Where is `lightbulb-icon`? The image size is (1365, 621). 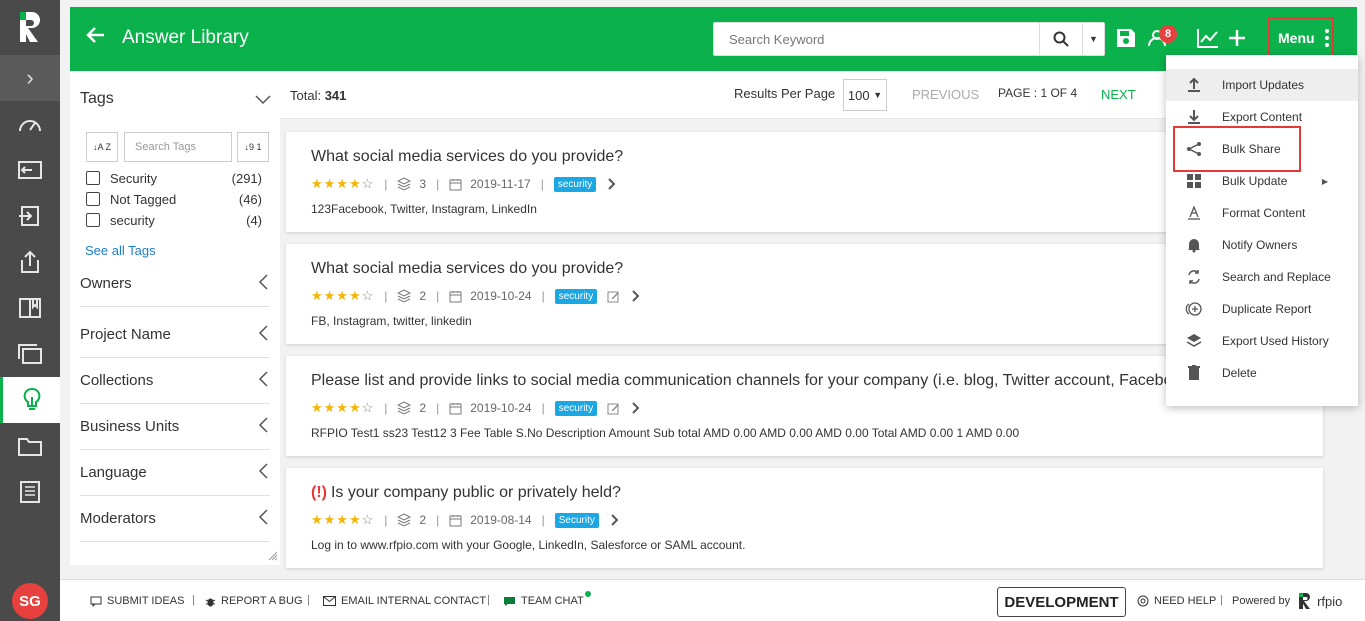
lightbulb-icon is located at coordinates (30, 400).